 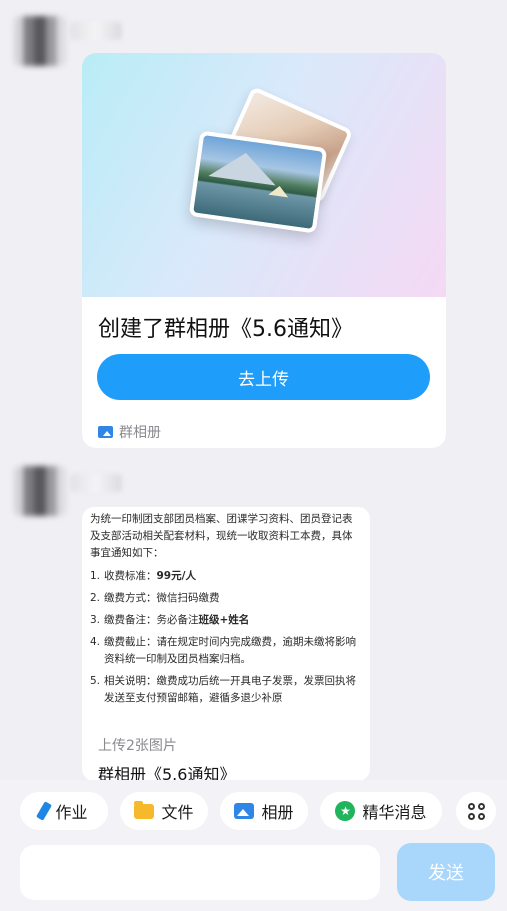 I want to click on upload-button: 去上传, so click(x=263, y=377).